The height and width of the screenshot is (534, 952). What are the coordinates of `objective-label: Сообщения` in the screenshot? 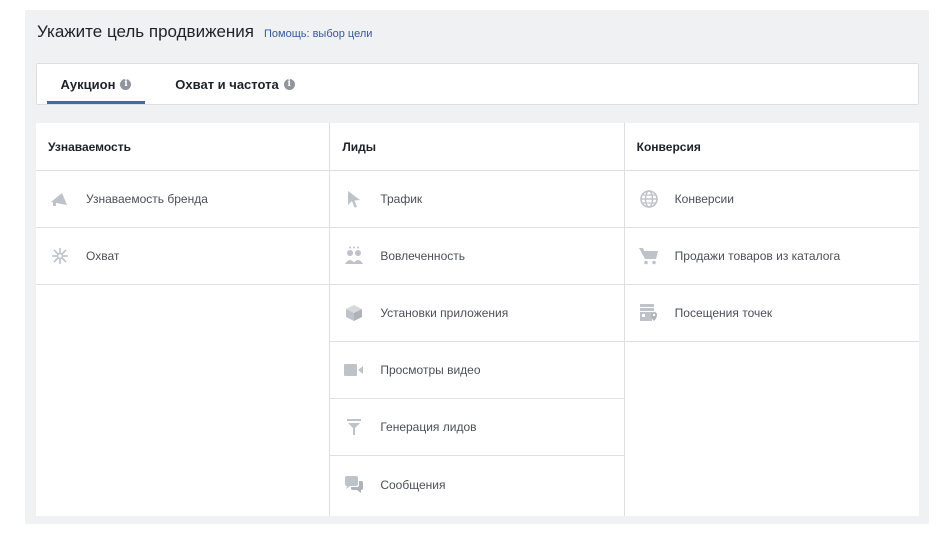 It's located at (413, 484).